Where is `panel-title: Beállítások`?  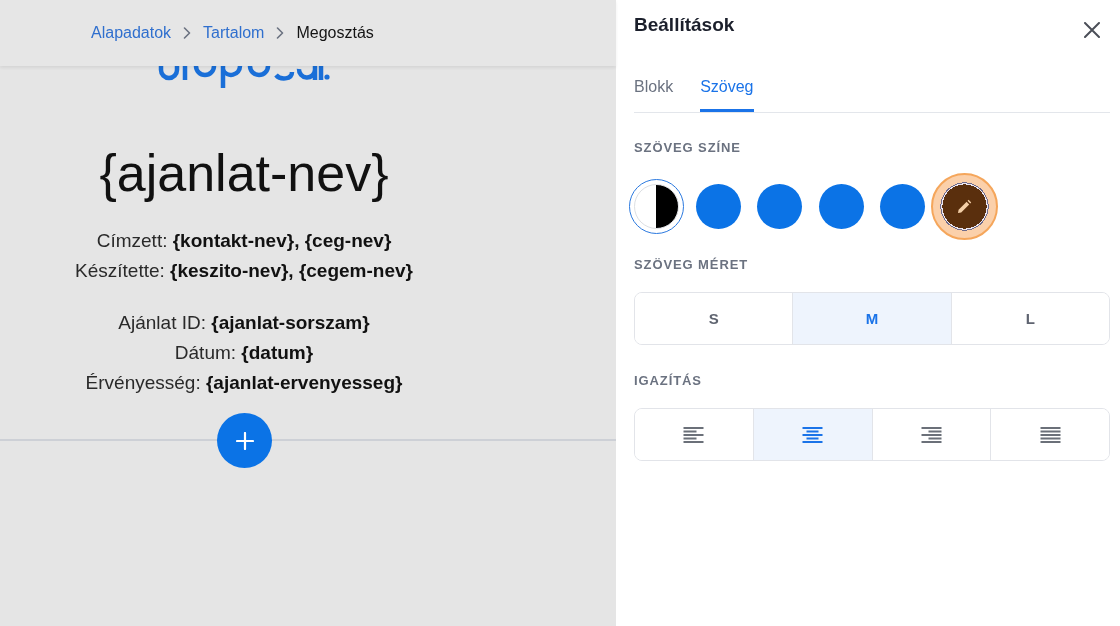
panel-title: Beállítások is located at coordinates (684, 25).